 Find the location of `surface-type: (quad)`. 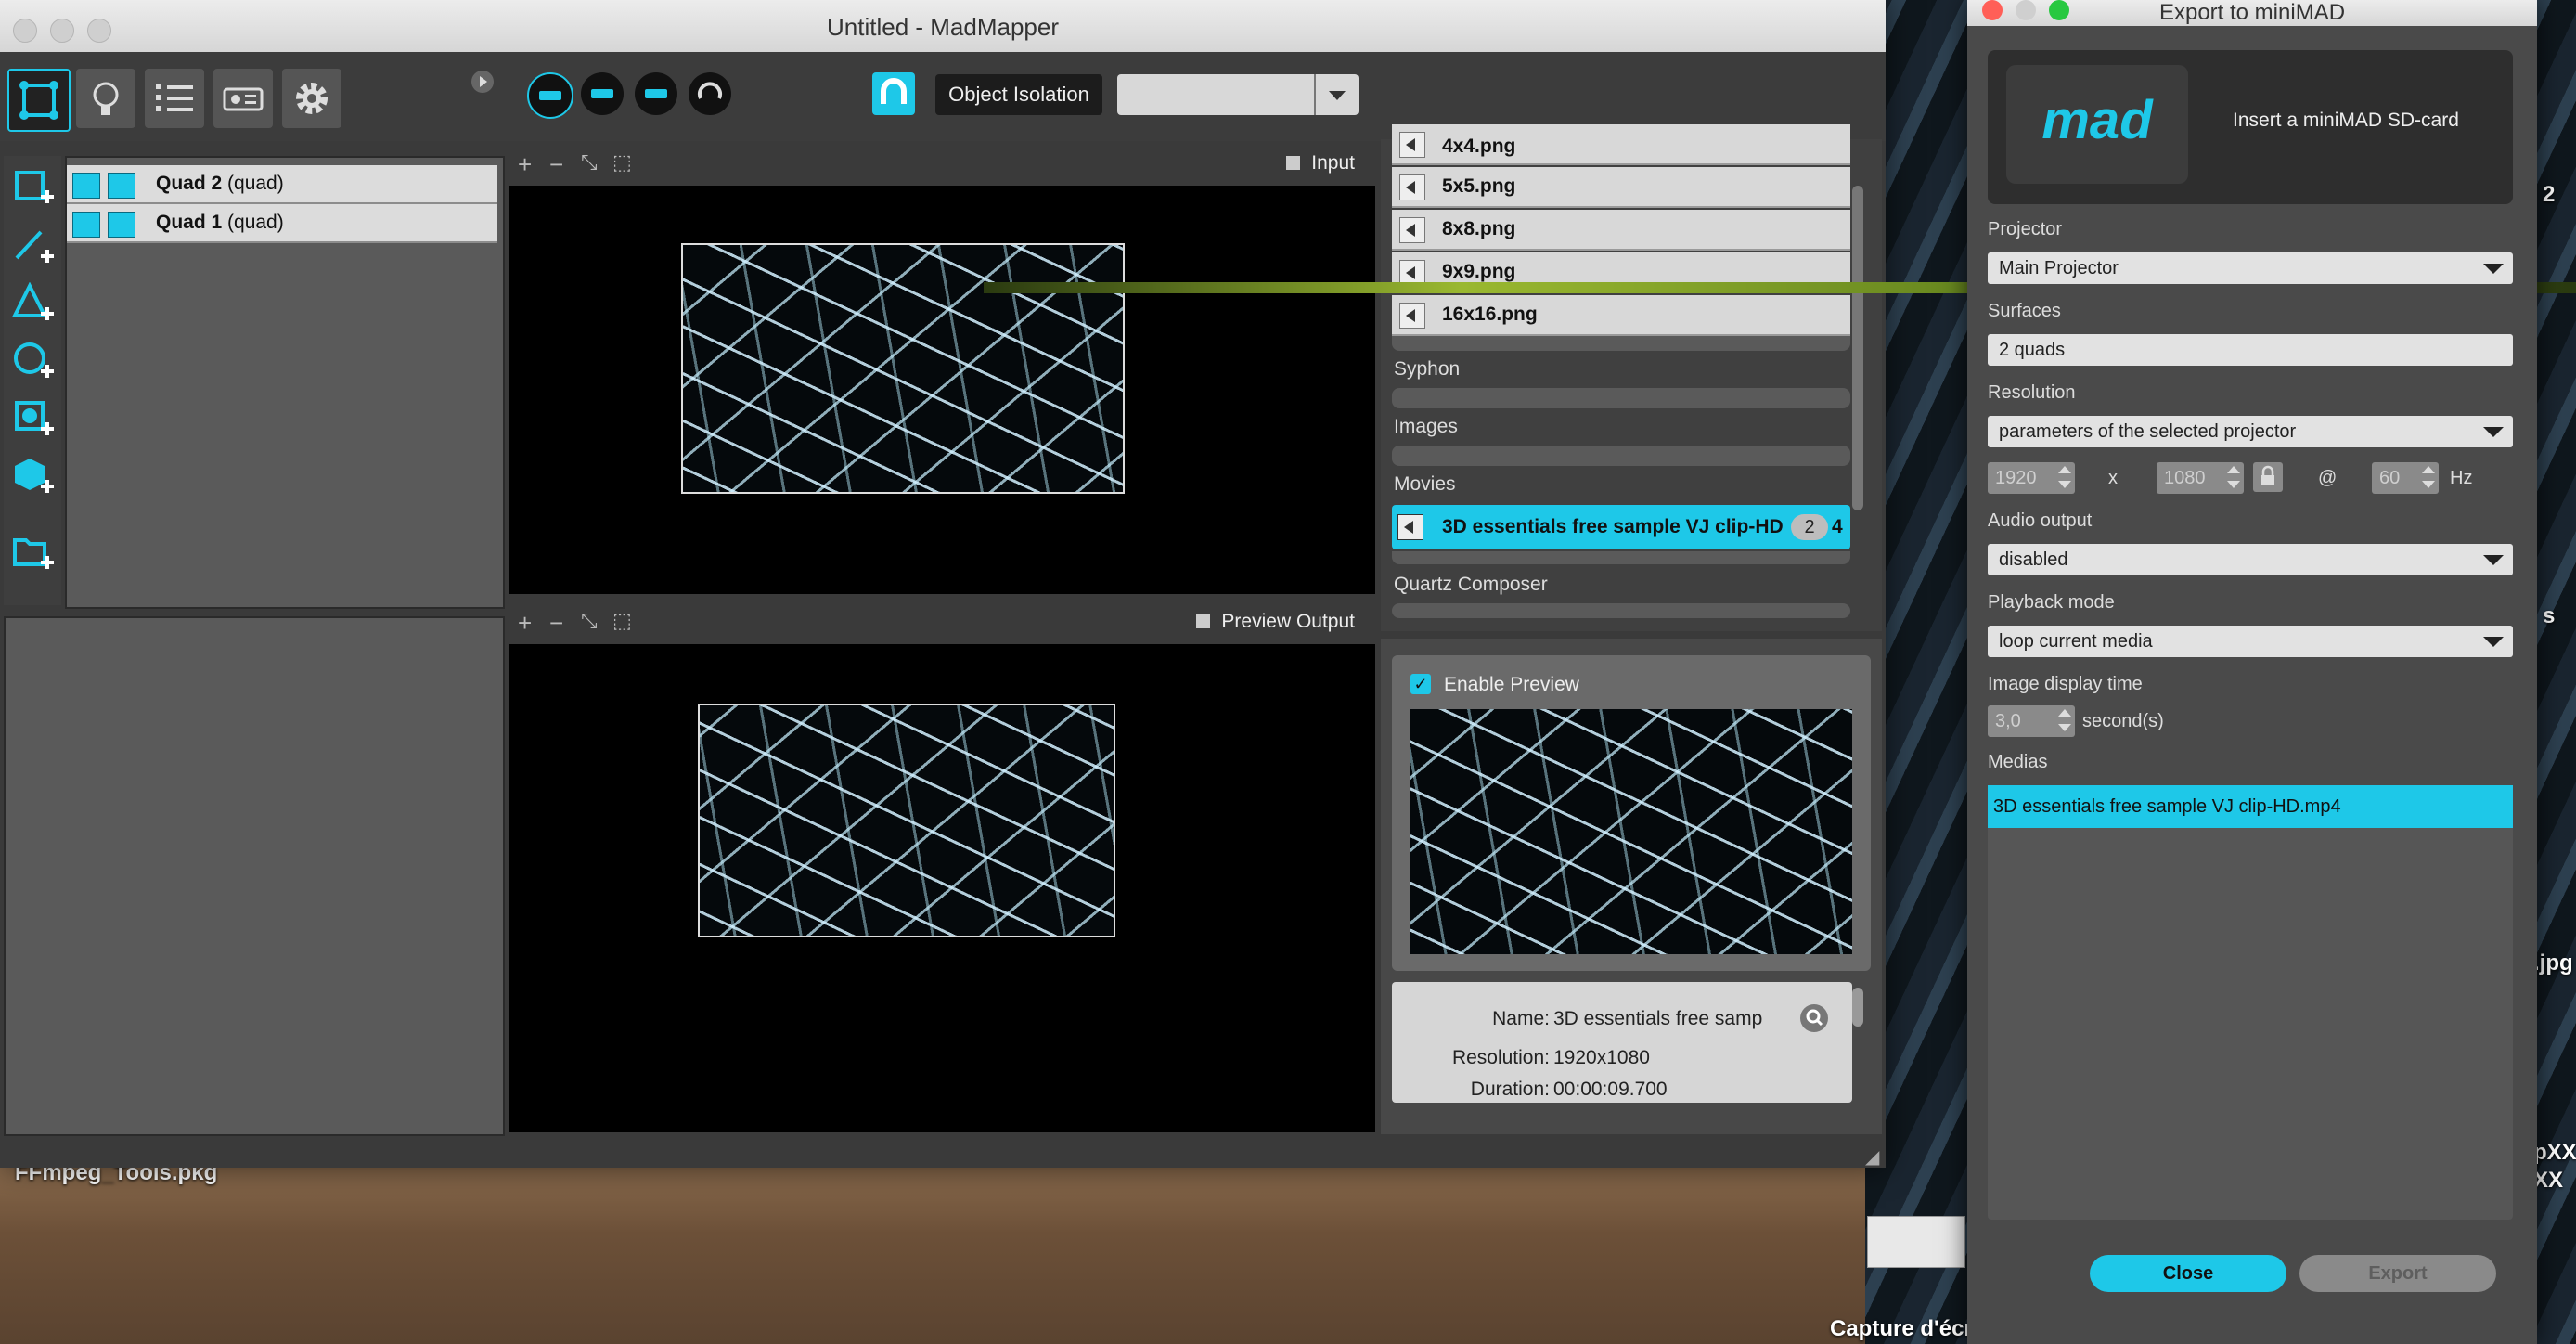

surface-type: (quad) is located at coordinates (255, 183).